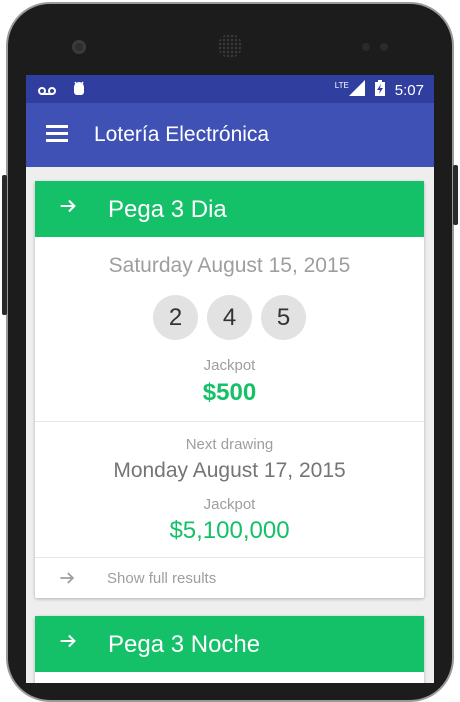  I want to click on next-jackpot-label: Jackpot, so click(229, 504).